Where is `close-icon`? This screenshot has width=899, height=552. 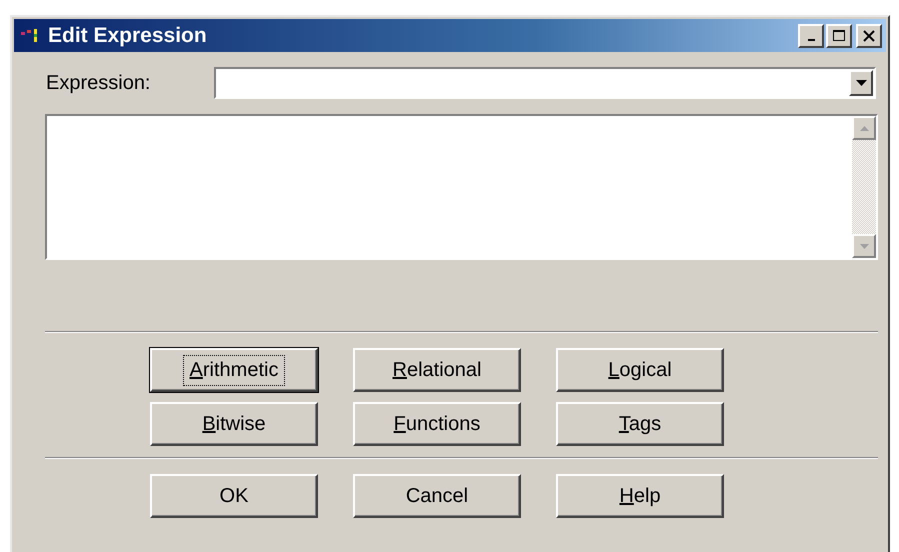
close-icon is located at coordinates (869, 35).